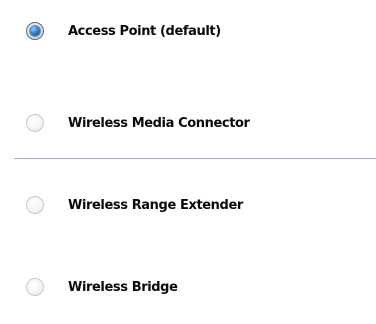 Image resolution: width=376 pixels, height=324 pixels. I want to click on mode-option-wireless-bridge: Wireless Bridge, so click(188, 292).